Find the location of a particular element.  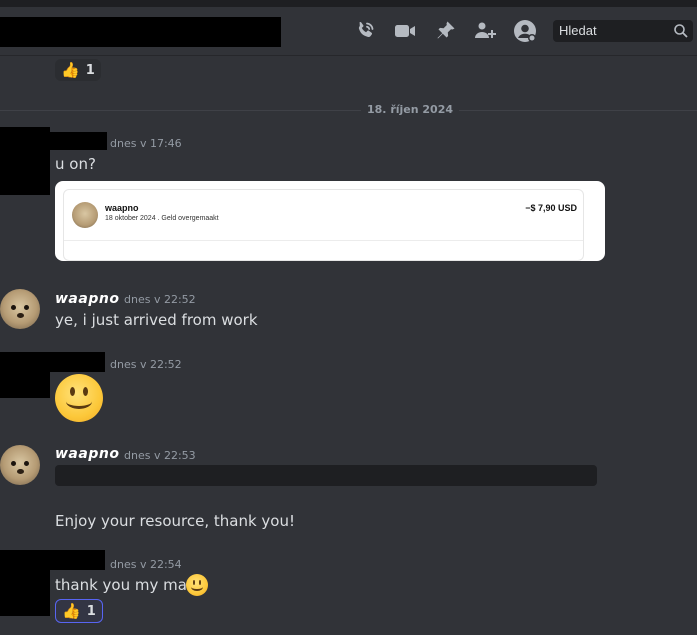

message-text: ye, i just arrived from work is located at coordinates (156, 320).